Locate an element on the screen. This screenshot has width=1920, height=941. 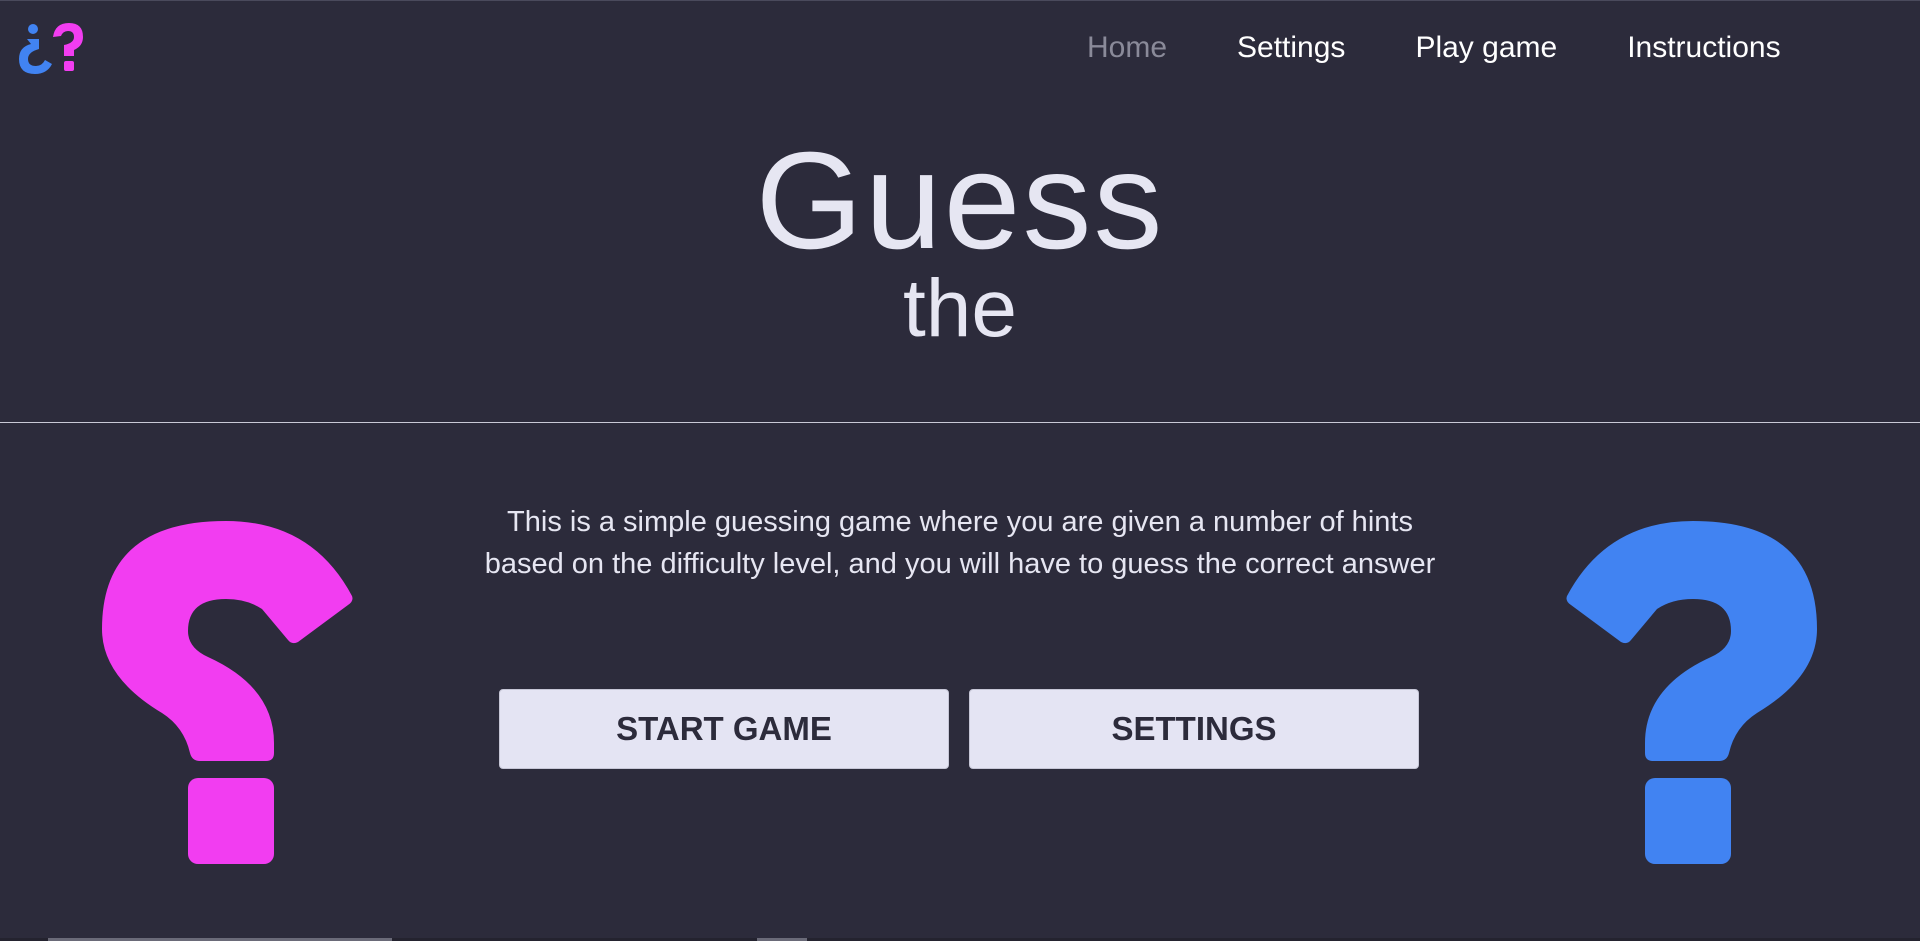
question-marks-logo-icon is located at coordinates (50, 48).